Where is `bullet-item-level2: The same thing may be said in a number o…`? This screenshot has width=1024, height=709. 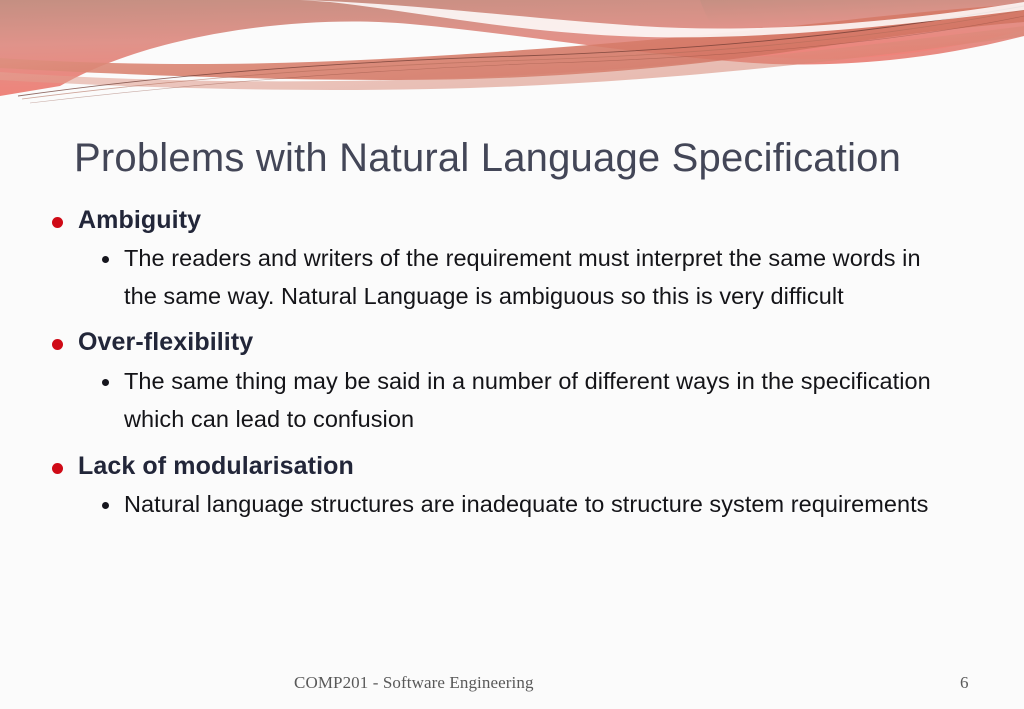 bullet-item-level2: The same thing may be said in a number o… is located at coordinates (517, 400).